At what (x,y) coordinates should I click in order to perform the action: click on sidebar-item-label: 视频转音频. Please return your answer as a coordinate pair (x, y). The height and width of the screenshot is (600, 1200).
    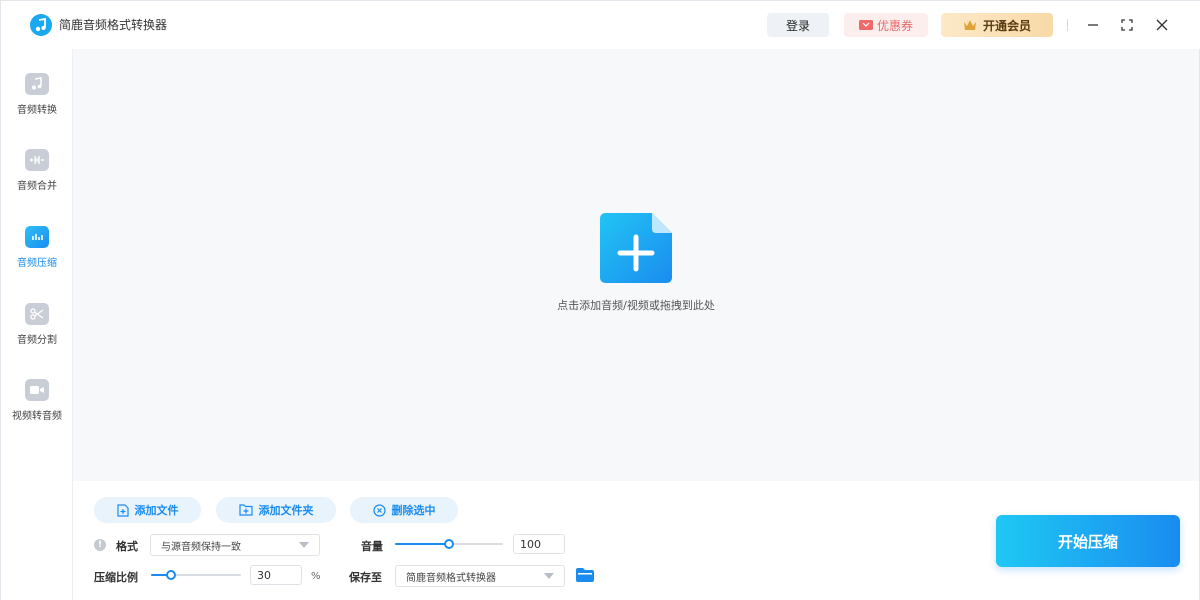
    Looking at the image, I should click on (37, 416).